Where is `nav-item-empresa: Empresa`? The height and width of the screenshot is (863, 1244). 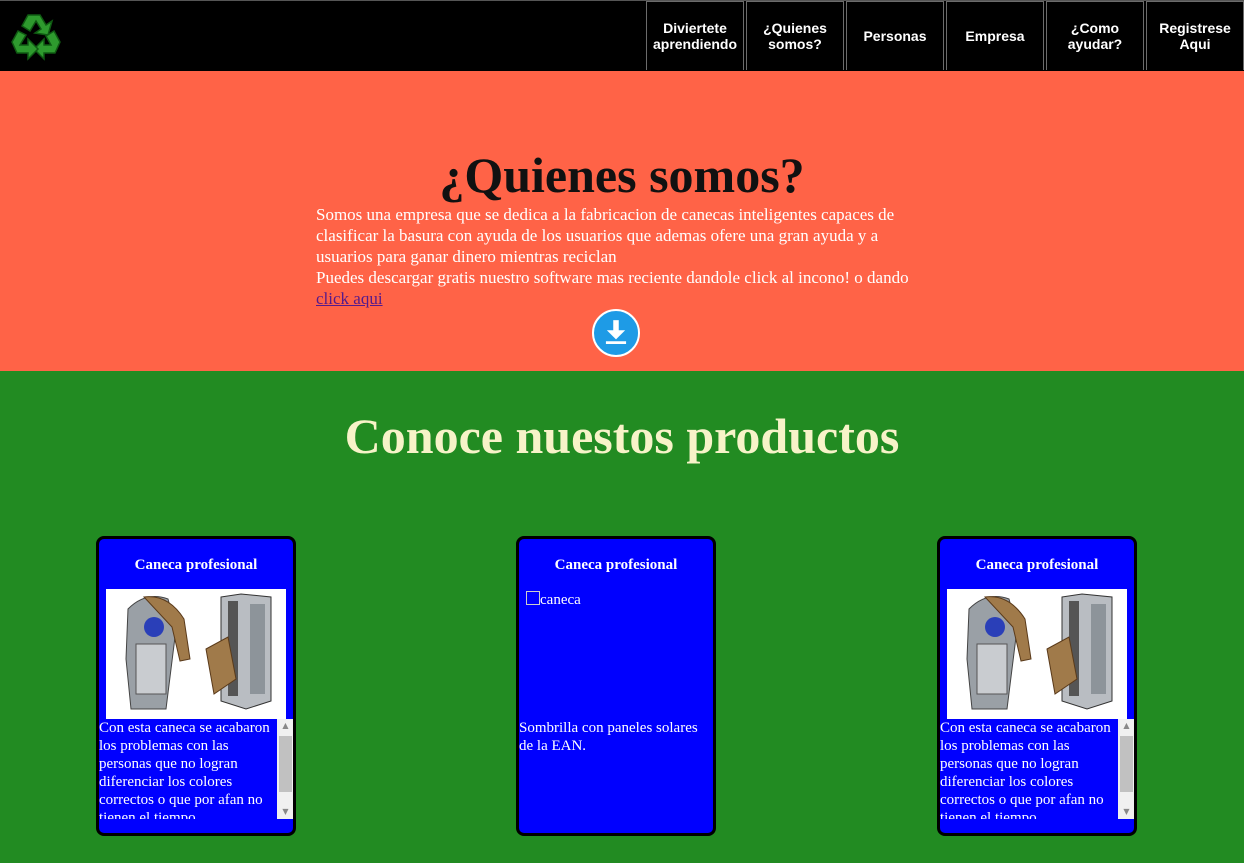
nav-item-empresa: Empresa is located at coordinates (995, 35).